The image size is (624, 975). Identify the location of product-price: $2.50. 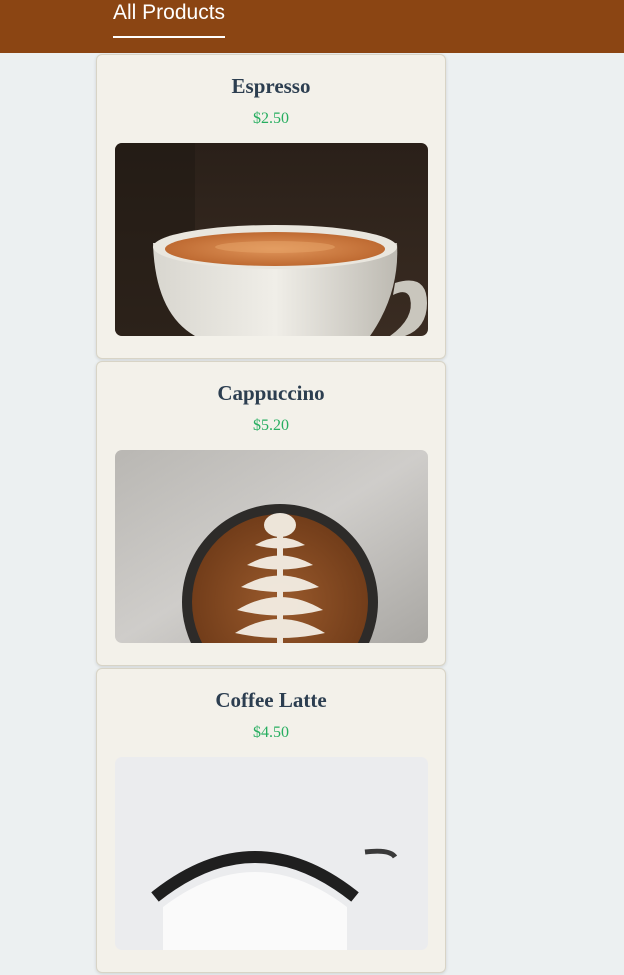
(271, 118).